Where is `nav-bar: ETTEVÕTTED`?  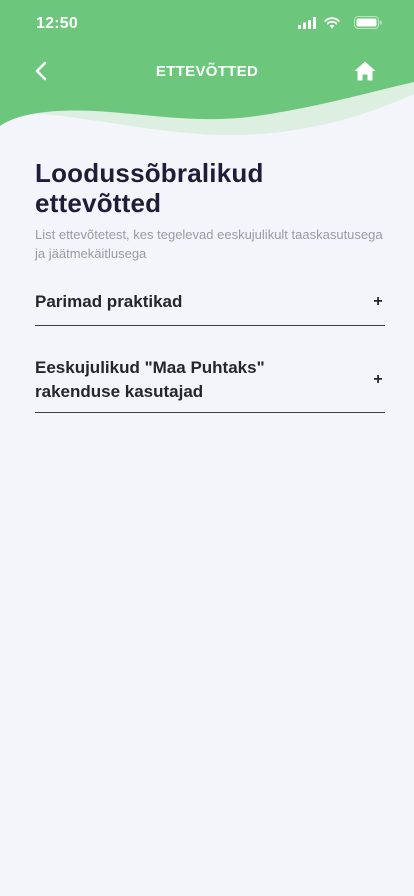 nav-bar: ETTEVÕTTED is located at coordinates (207, 72).